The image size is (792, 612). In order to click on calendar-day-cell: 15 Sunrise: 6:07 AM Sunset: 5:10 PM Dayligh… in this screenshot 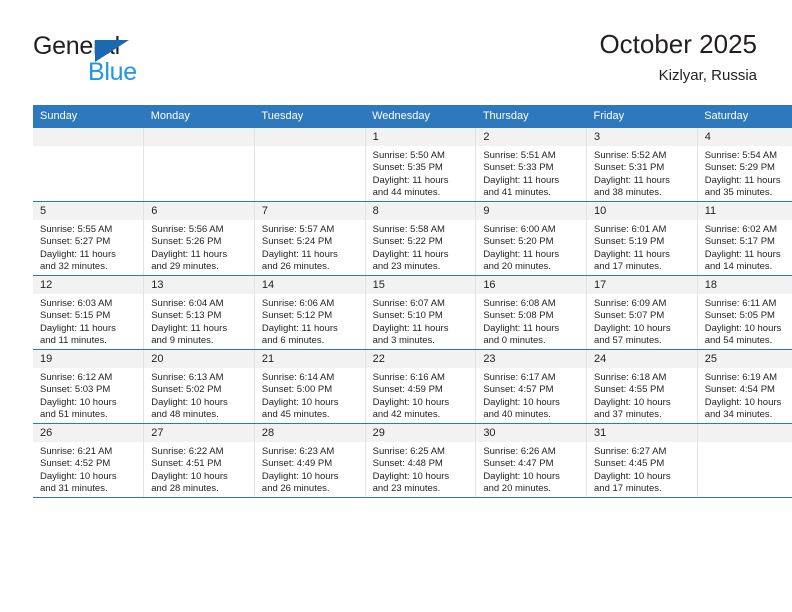, I will do `click(420, 312)`.